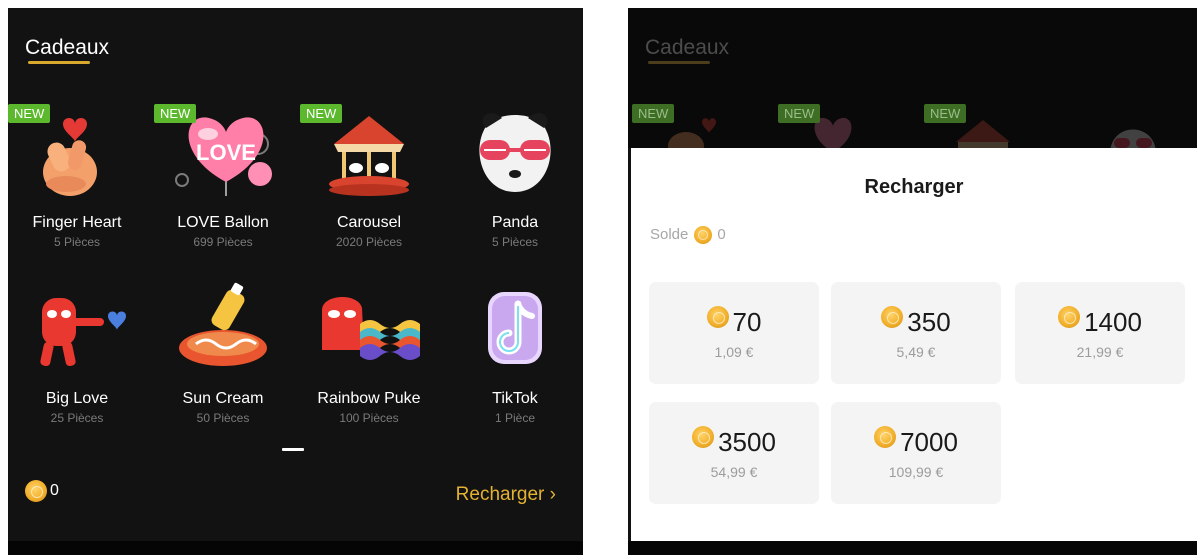  I want to click on gift-tiktok: TikTok 1 Pièce, so click(514, 355).